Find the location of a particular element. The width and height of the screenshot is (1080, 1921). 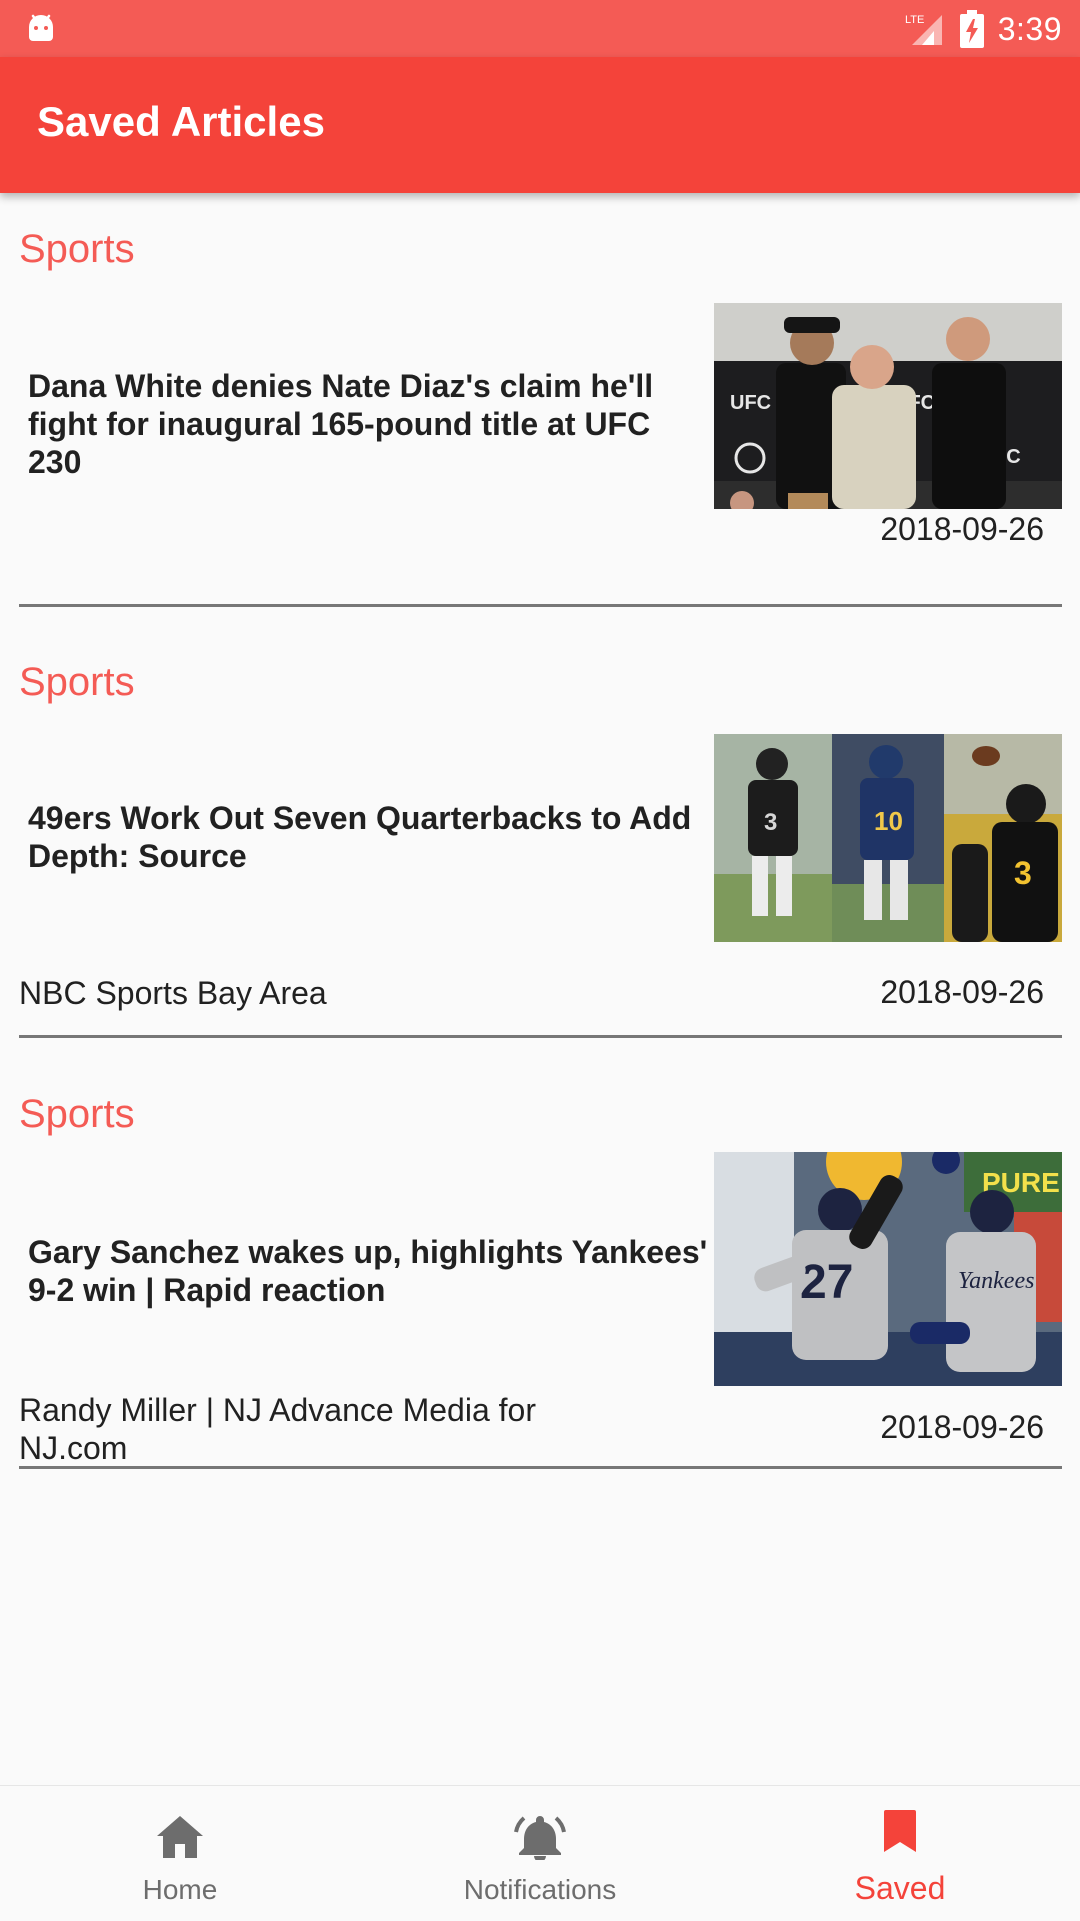

android-debug-icon is located at coordinates (41, 27).